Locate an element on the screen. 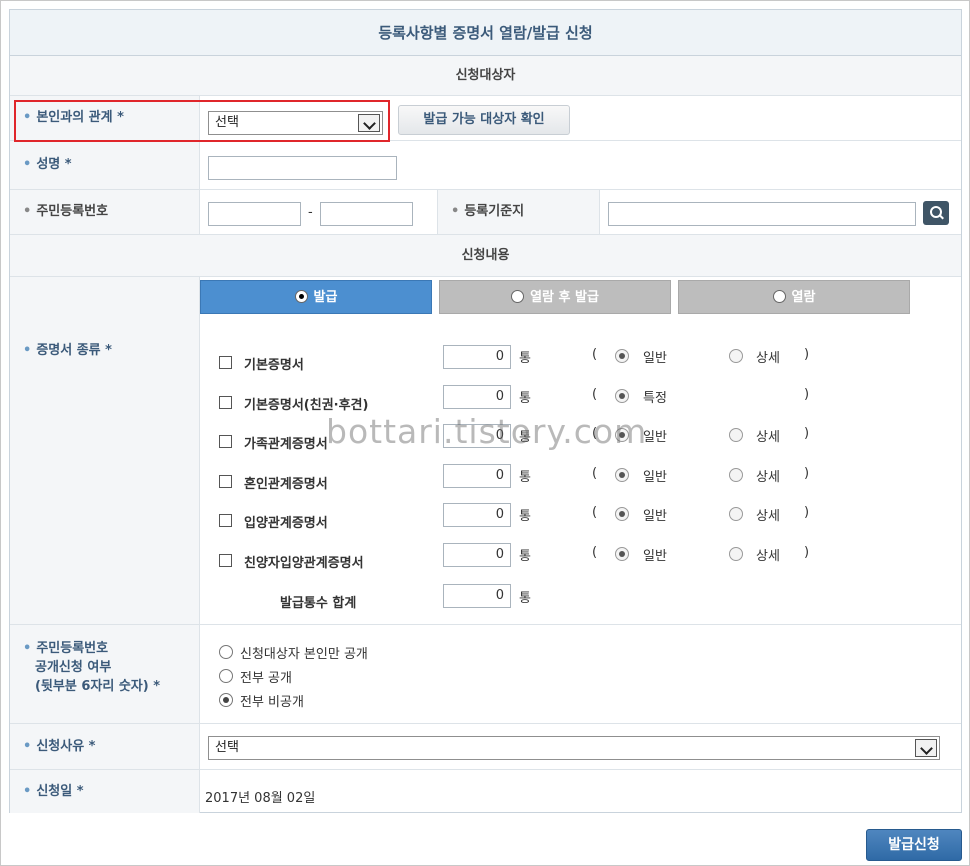 The image size is (970, 866). disclosure-option-none: 전부 비공개 is located at coordinates (272, 702).